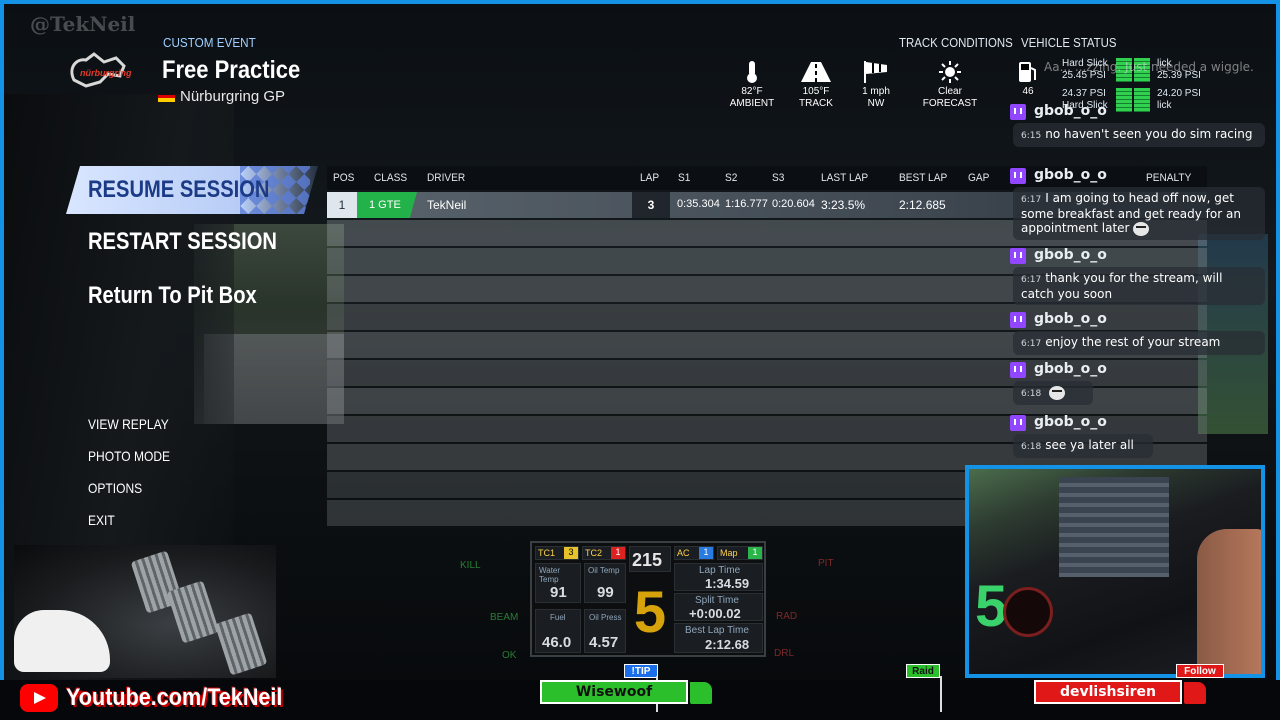 This screenshot has width=1280, height=720. Describe the element at coordinates (558, 631) in the screenshot. I see `fuel-cell: Fuel 46.0` at that location.